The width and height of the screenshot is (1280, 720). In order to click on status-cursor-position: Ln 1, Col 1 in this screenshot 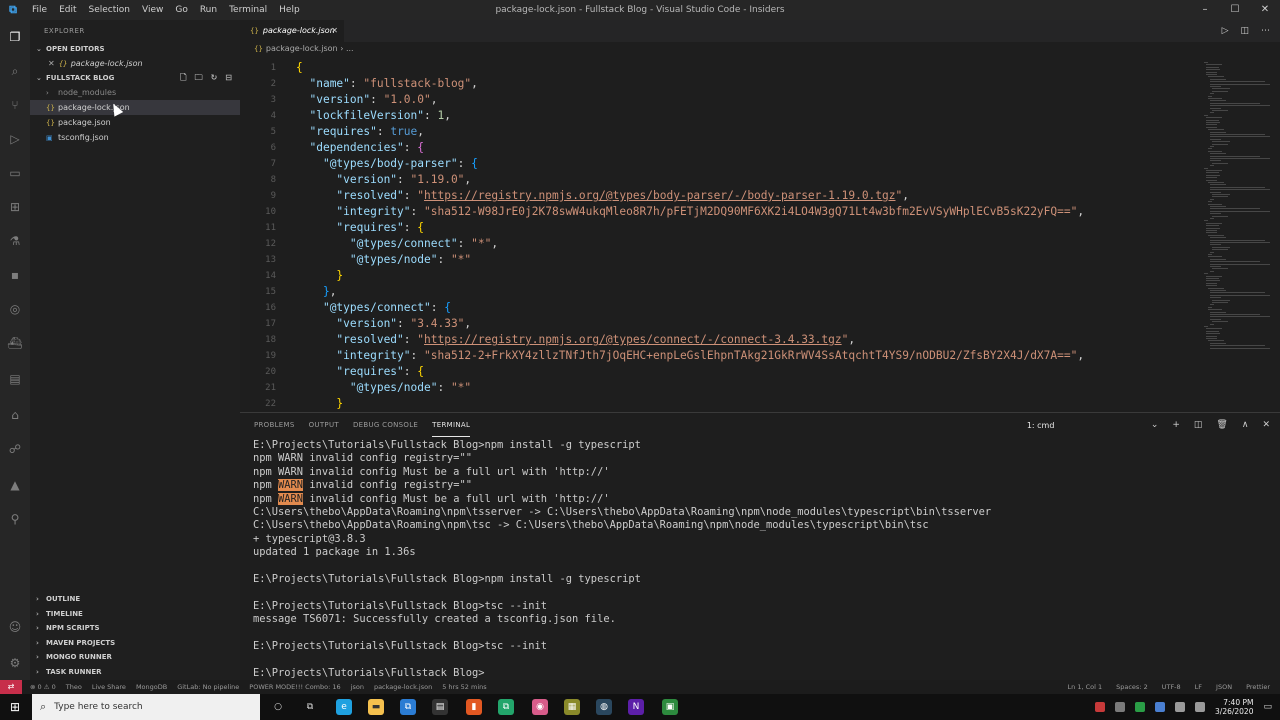, I will do `click(1085, 687)`.